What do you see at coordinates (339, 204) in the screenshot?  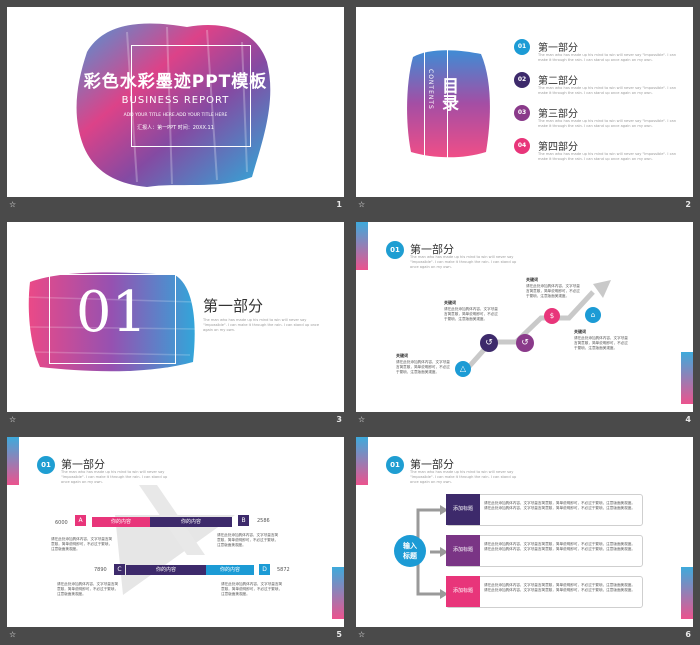 I see `slide-number: 1` at bounding box center [339, 204].